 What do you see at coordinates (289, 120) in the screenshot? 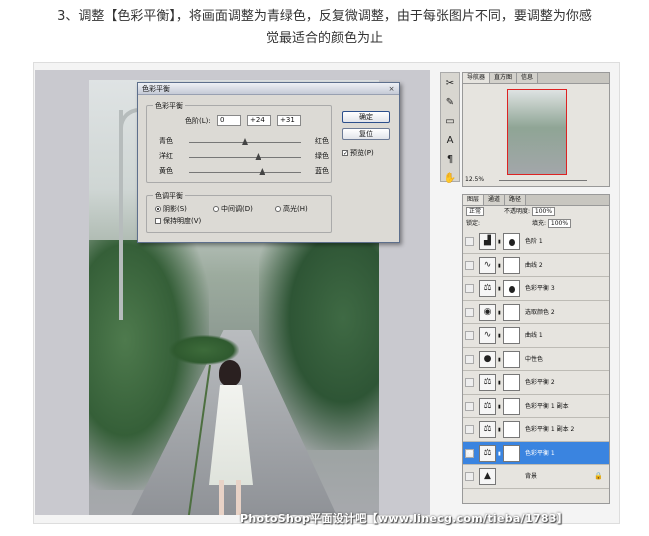
I see `level-input-yellow-blue: +31` at bounding box center [289, 120].